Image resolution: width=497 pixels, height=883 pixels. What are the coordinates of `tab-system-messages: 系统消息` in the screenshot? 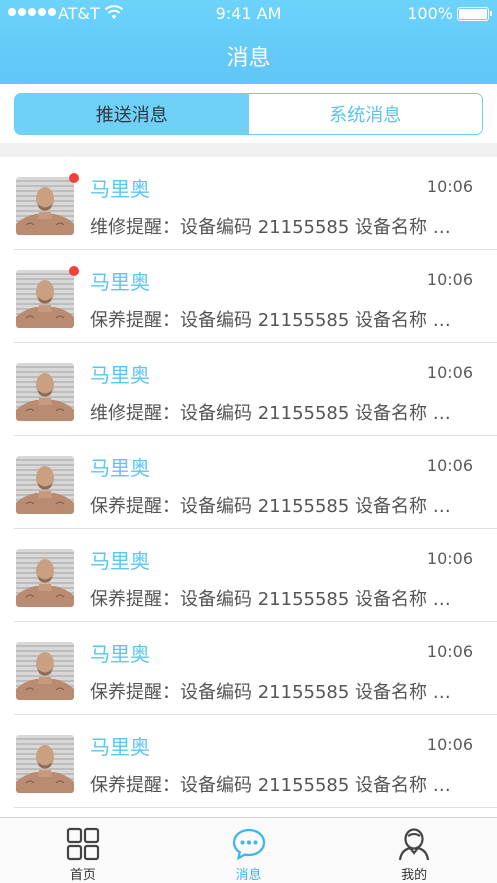 It's located at (365, 114).